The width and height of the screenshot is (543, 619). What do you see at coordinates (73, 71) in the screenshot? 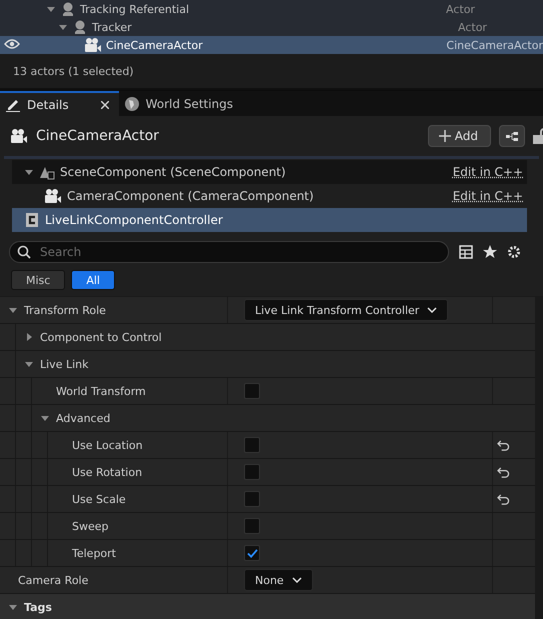
I see `actor-count: 13 actors (1 selected)` at bounding box center [73, 71].